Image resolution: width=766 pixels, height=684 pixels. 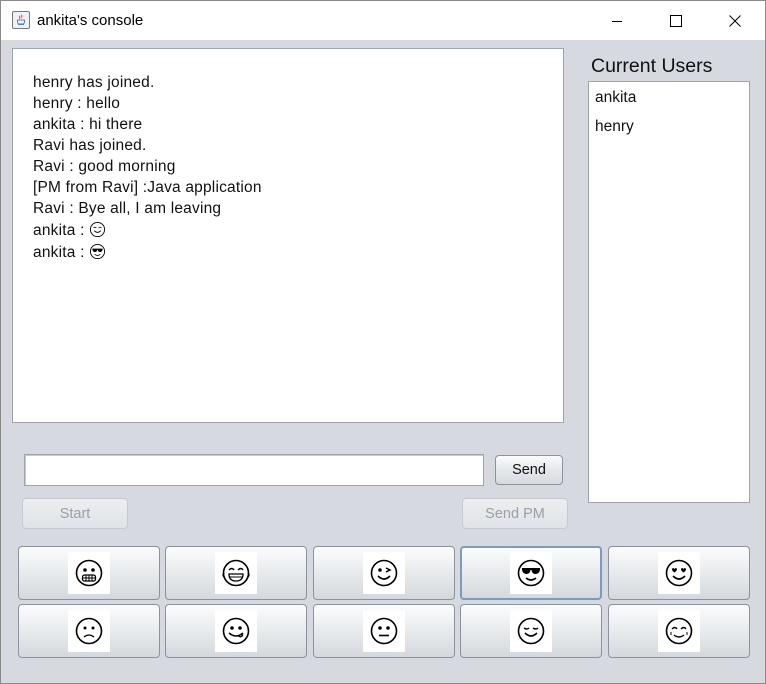 What do you see at coordinates (21, 20) in the screenshot?
I see `java-app-icon` at bounding box center [21, 20].